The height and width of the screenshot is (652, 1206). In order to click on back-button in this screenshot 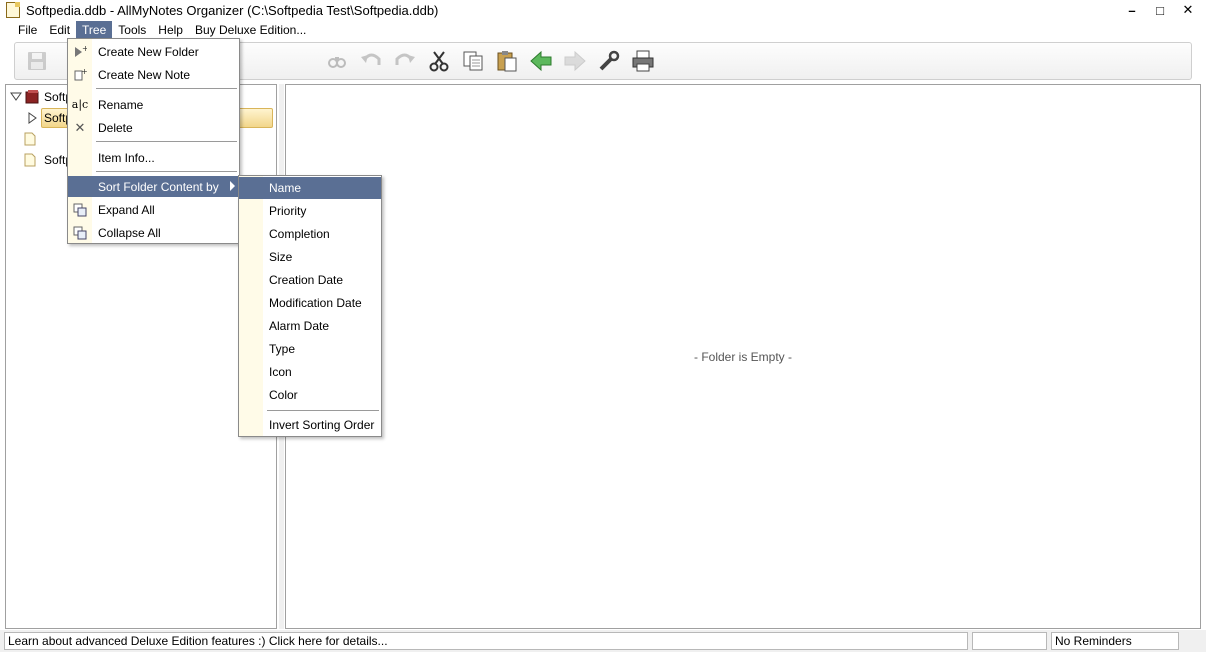, I will do `click(541, 61)`.